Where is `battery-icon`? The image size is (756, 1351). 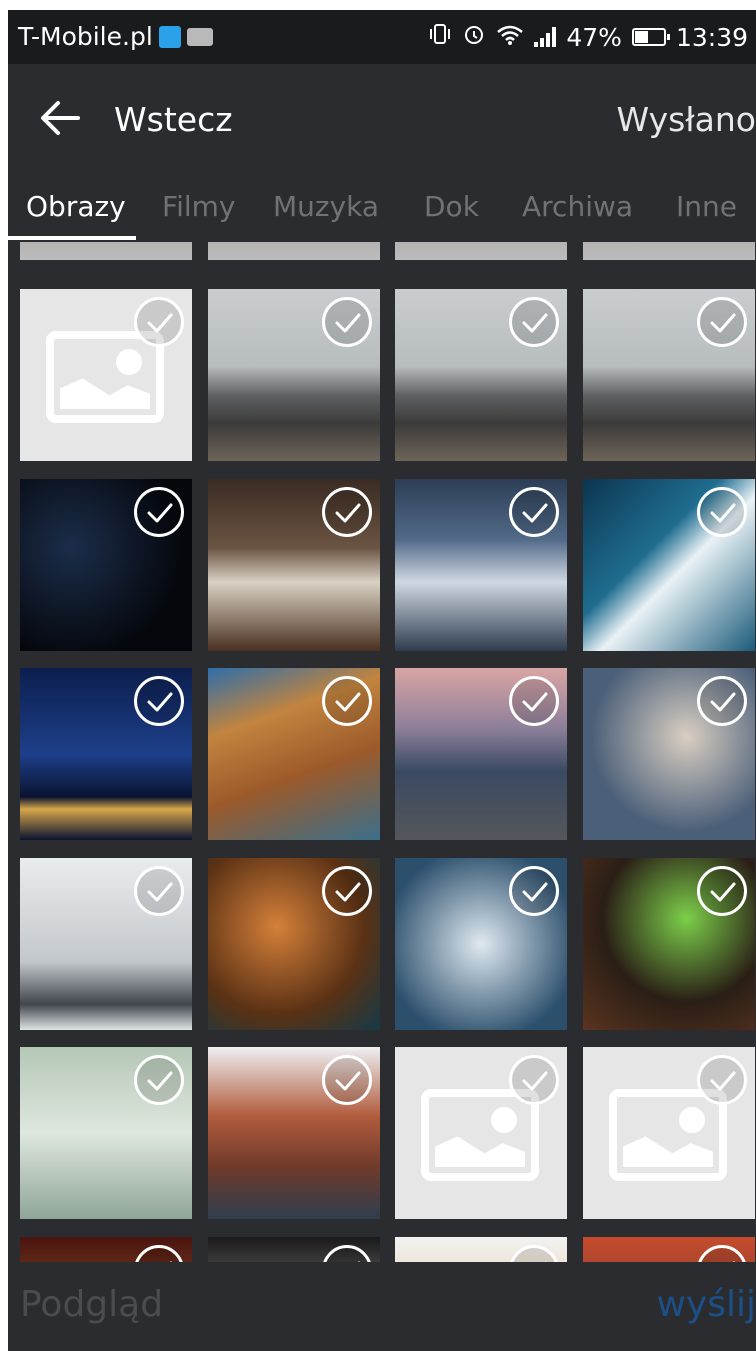 battery-icon is located at coordinates (650, 37).